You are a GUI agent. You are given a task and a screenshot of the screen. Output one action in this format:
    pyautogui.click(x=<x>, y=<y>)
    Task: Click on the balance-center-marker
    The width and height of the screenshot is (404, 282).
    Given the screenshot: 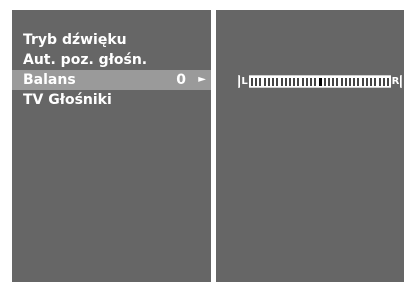 What is the action you would take?
    pyautogui.click(x=320, y=82)
    